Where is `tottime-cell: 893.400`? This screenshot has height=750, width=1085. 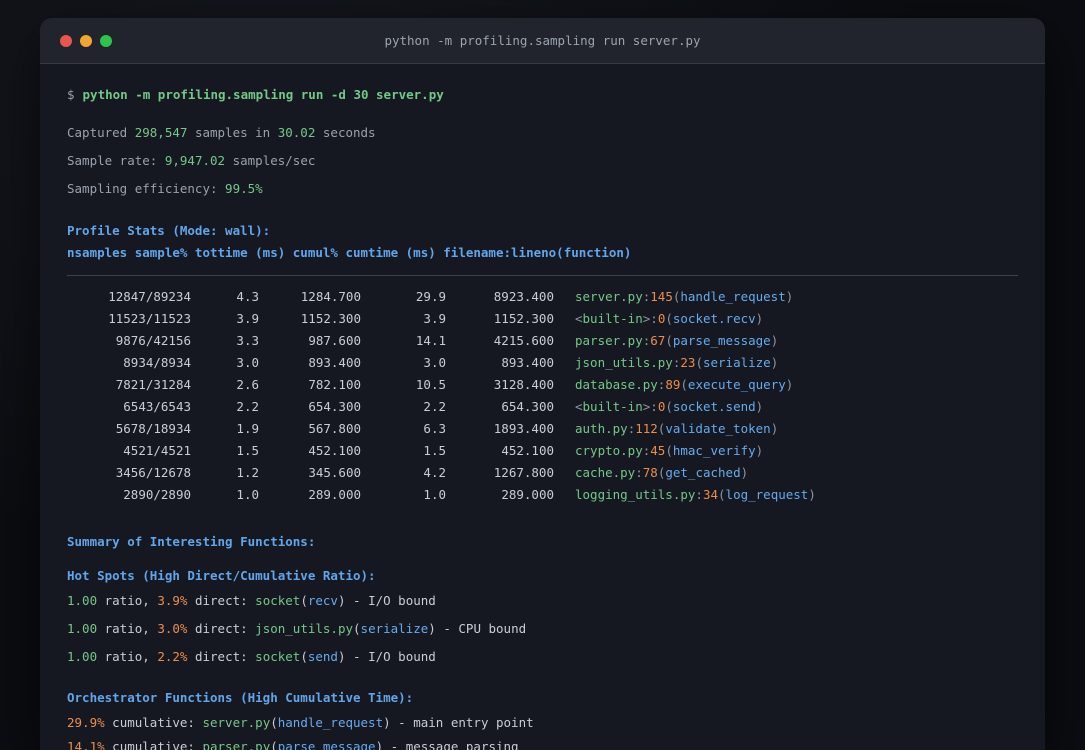
tottime-cell: 893.400 is located at coordinates (334, 362).